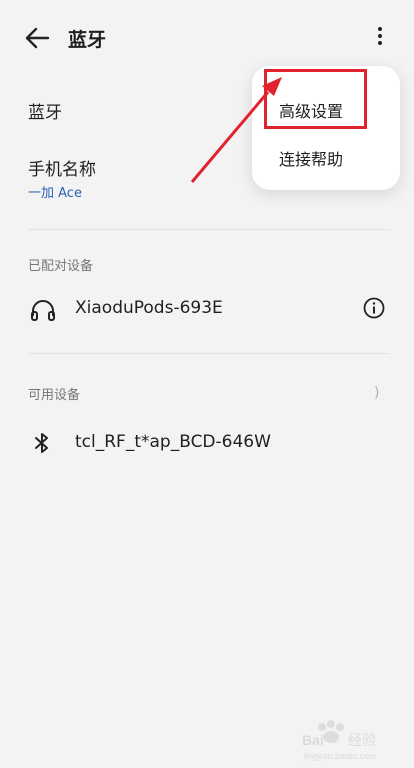 The height and width of the screenshot is (768, 414). Describe the element at coordinates (362, 741) in the screenshot. I see `svg-text: 经验` at that location.